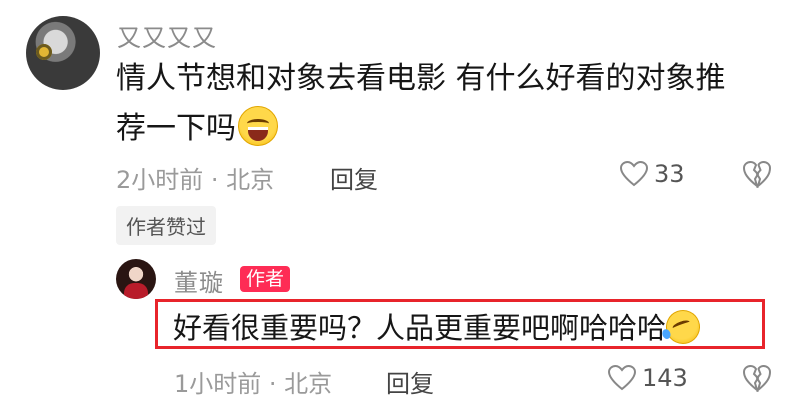 The height and width of the screenshot is (413, 800). Describe the element at coordinates (136, 279) in the screenshot. I see `reply-author-avatar` at that location.